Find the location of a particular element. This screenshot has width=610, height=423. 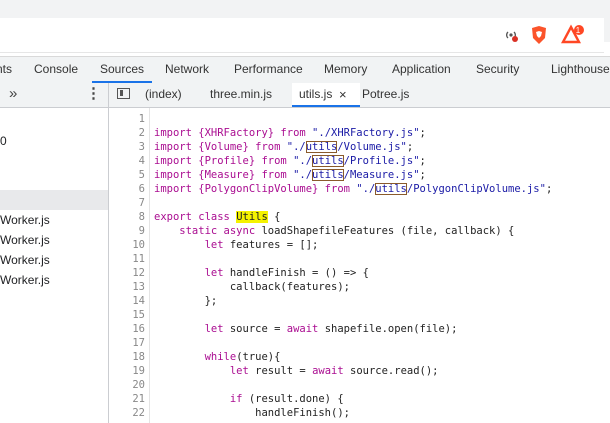

code-token: import {PolygonClipVolume} from is located at coordinates (255, 189).